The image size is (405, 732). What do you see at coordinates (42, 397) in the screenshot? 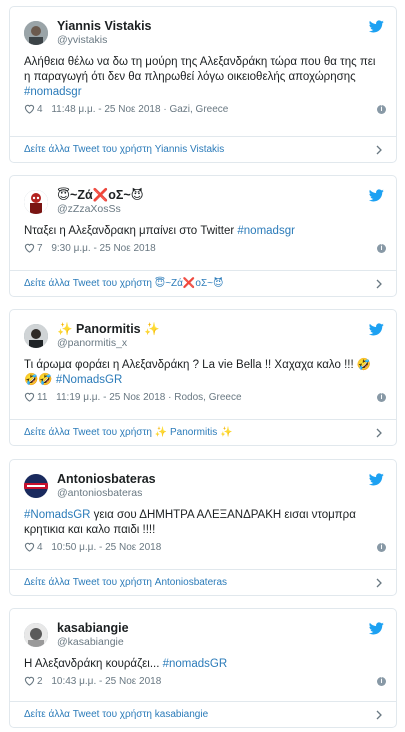
I see `like-count: 11` at bounding box center [42, 397].